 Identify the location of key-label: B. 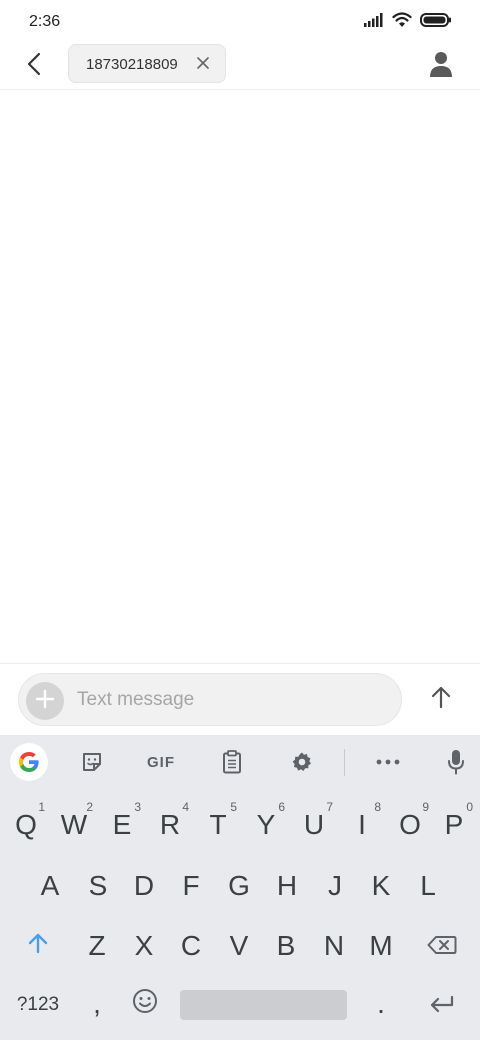
(286, 945).